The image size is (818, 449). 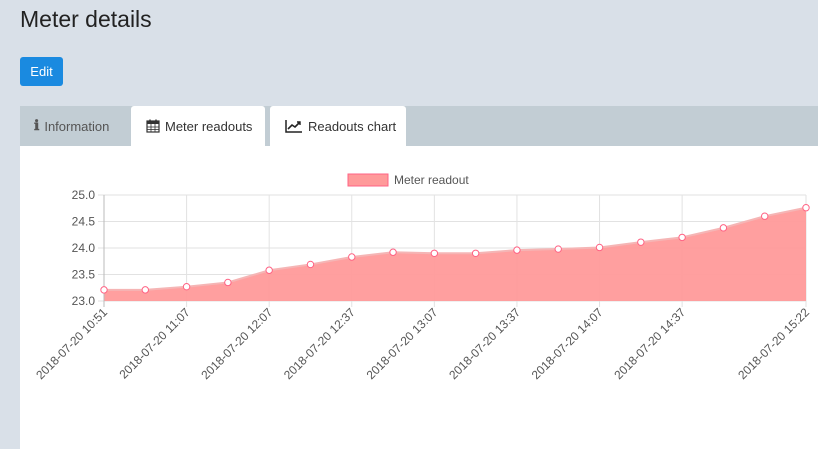 What do you see at coordinates (402, 343) in the screenshot?
I see `x-tick-label: 2018-07-20 13:07` at bounding box center [402, 343].